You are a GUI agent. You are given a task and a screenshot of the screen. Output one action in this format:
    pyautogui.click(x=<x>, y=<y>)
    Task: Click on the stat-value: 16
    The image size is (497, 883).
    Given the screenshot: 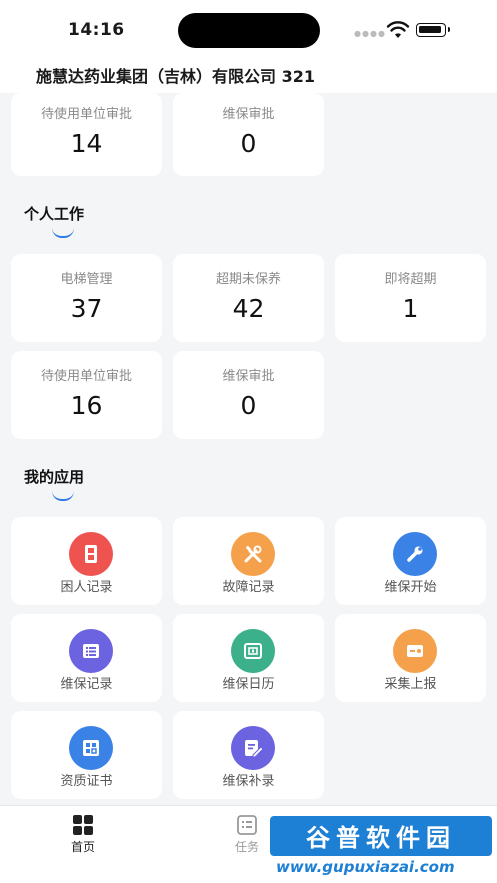 What is the action you would take?
    pyautogui.click(x=86, y=405)
    